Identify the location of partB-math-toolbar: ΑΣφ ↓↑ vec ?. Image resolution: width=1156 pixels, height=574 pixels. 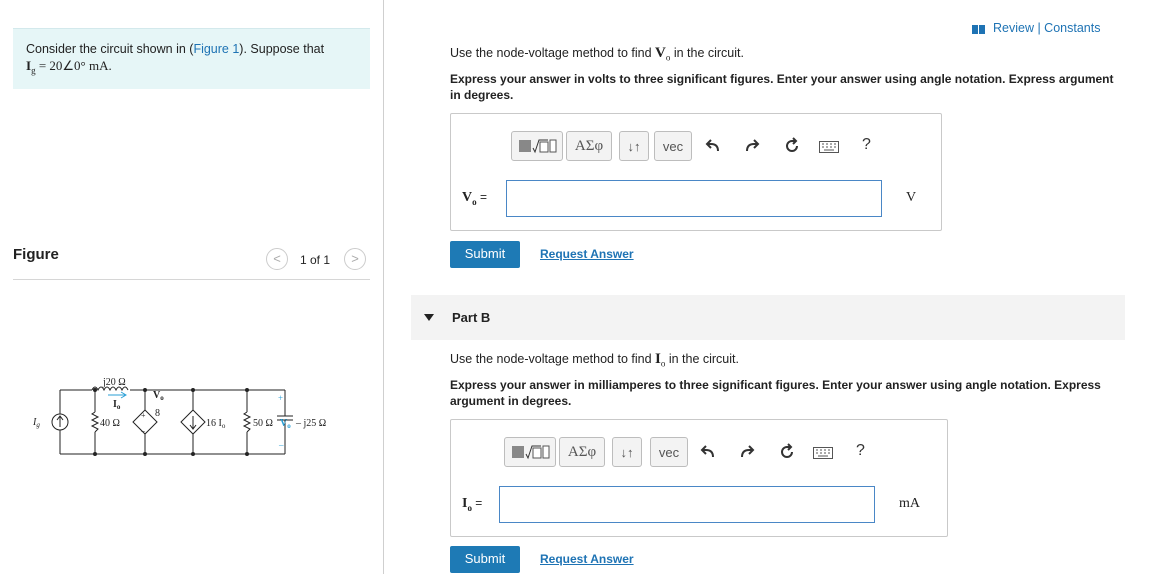
(686, 453).